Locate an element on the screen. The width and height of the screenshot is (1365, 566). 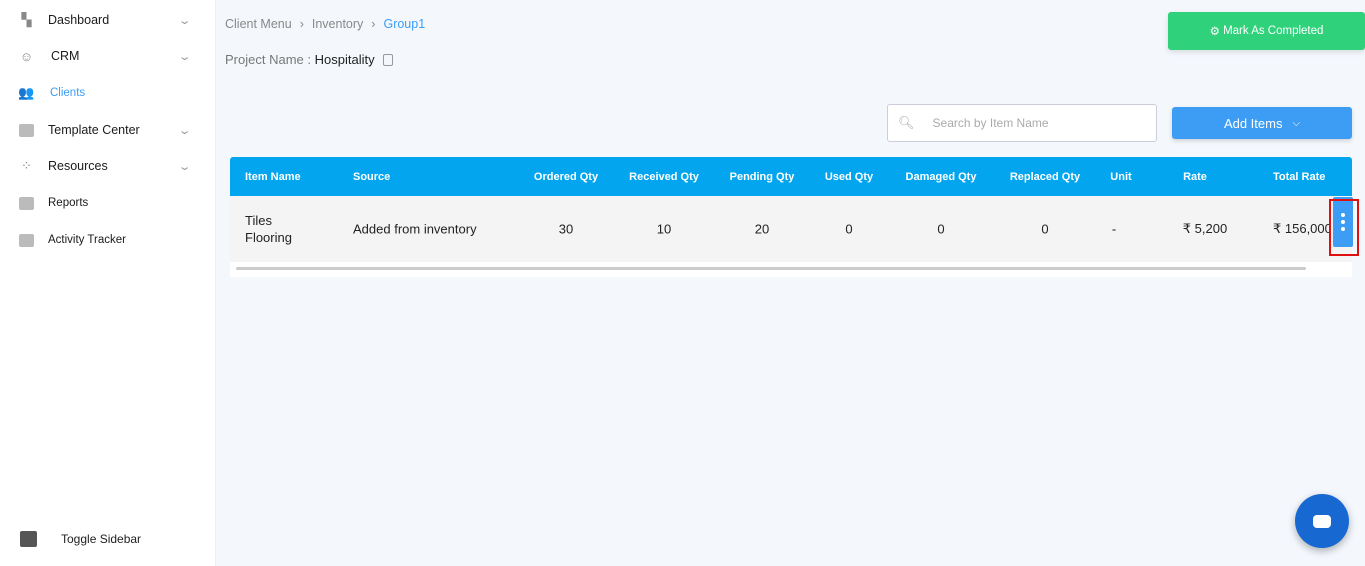
header-replaced-qty: Replaced Qty is located at coordinates (1045, 176).